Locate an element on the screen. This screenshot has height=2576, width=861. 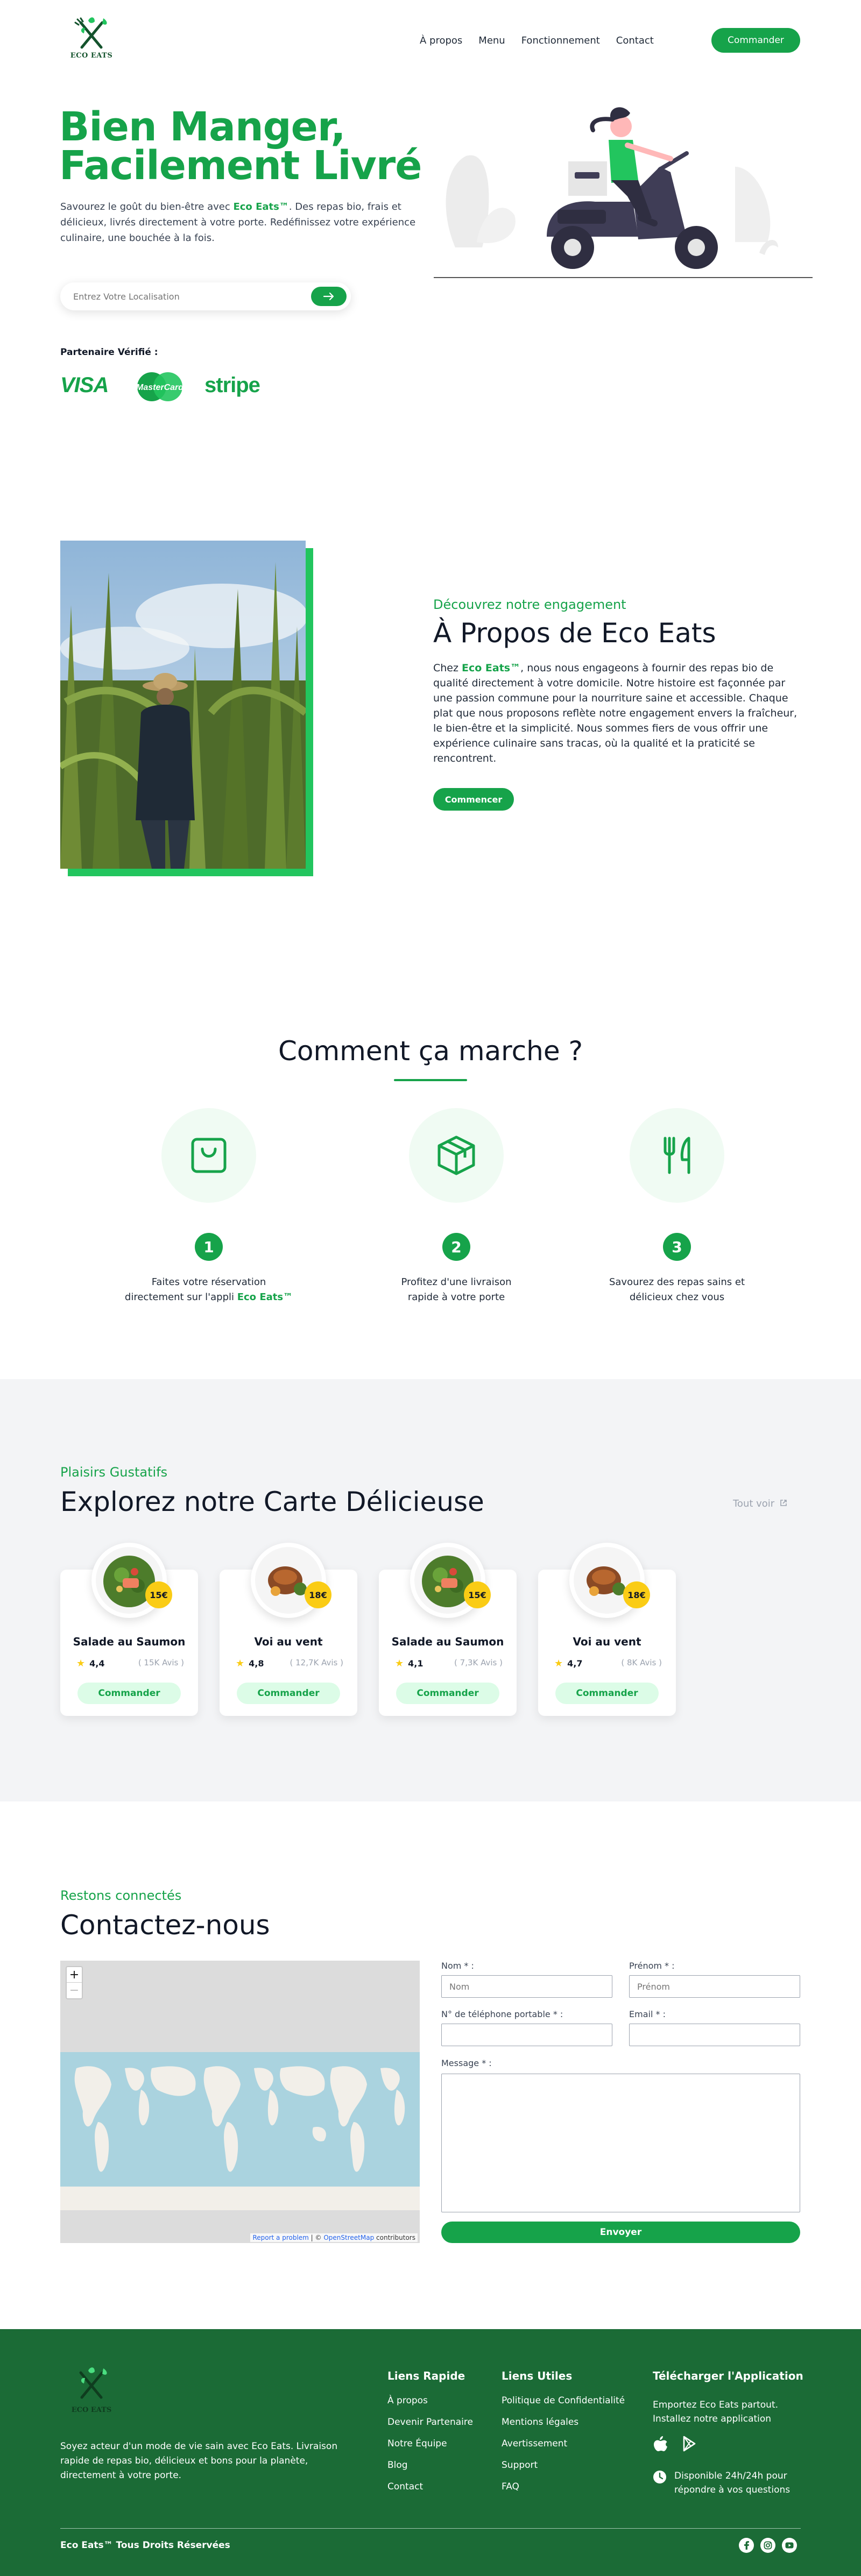
footer-logo: ECO EATS is located at coordinates (94, 2393).